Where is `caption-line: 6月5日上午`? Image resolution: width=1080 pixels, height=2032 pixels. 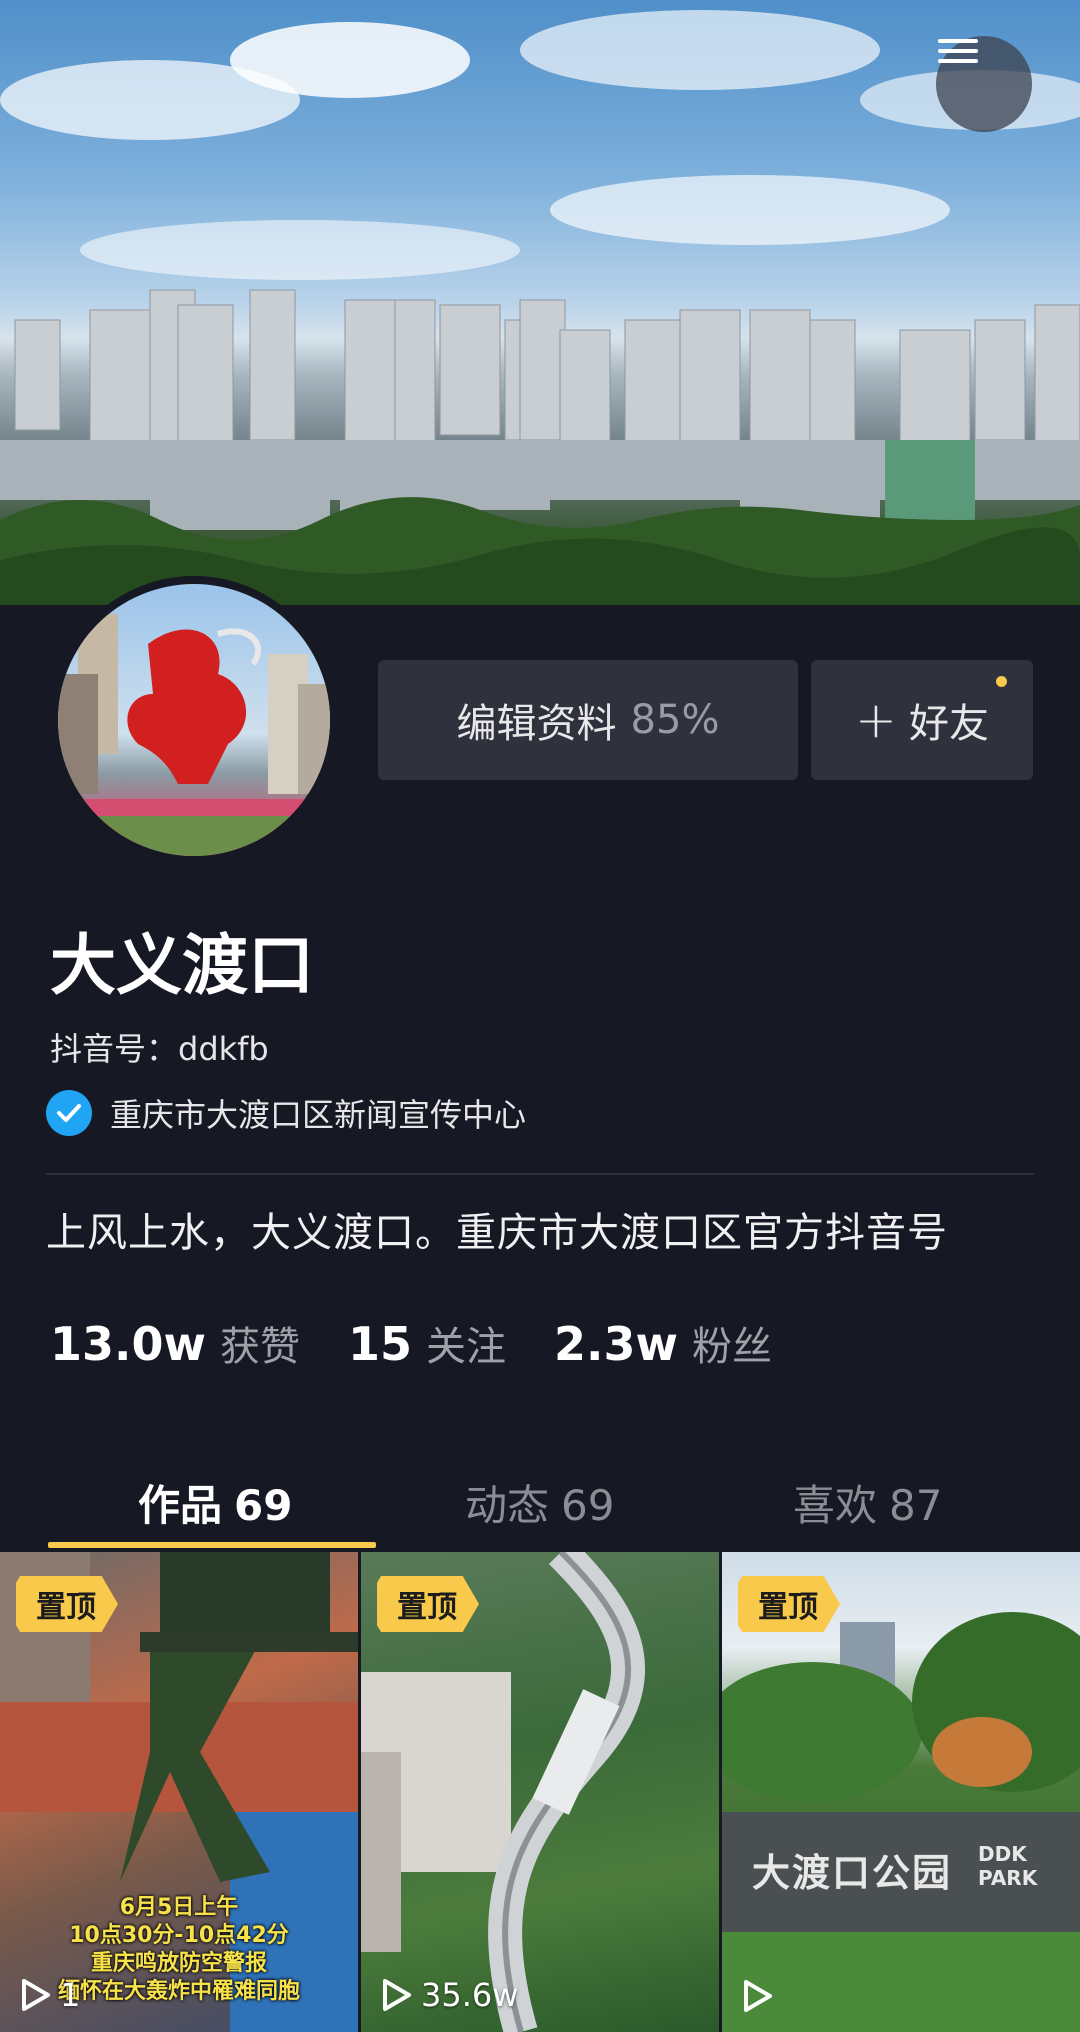 caption-line: 6月5日上午 is located at coordinates (179, 1907).